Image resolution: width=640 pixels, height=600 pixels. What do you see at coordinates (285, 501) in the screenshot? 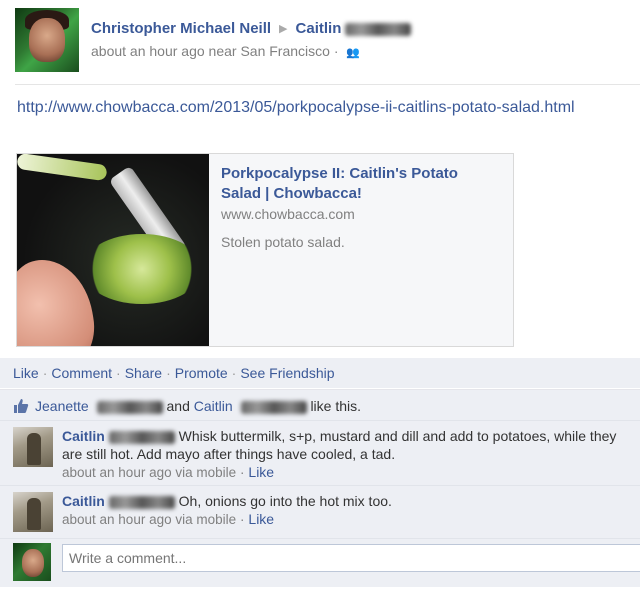
I see `comment-text: Oh, onions go into the hot mix too.` at bounding box center [285, 501].